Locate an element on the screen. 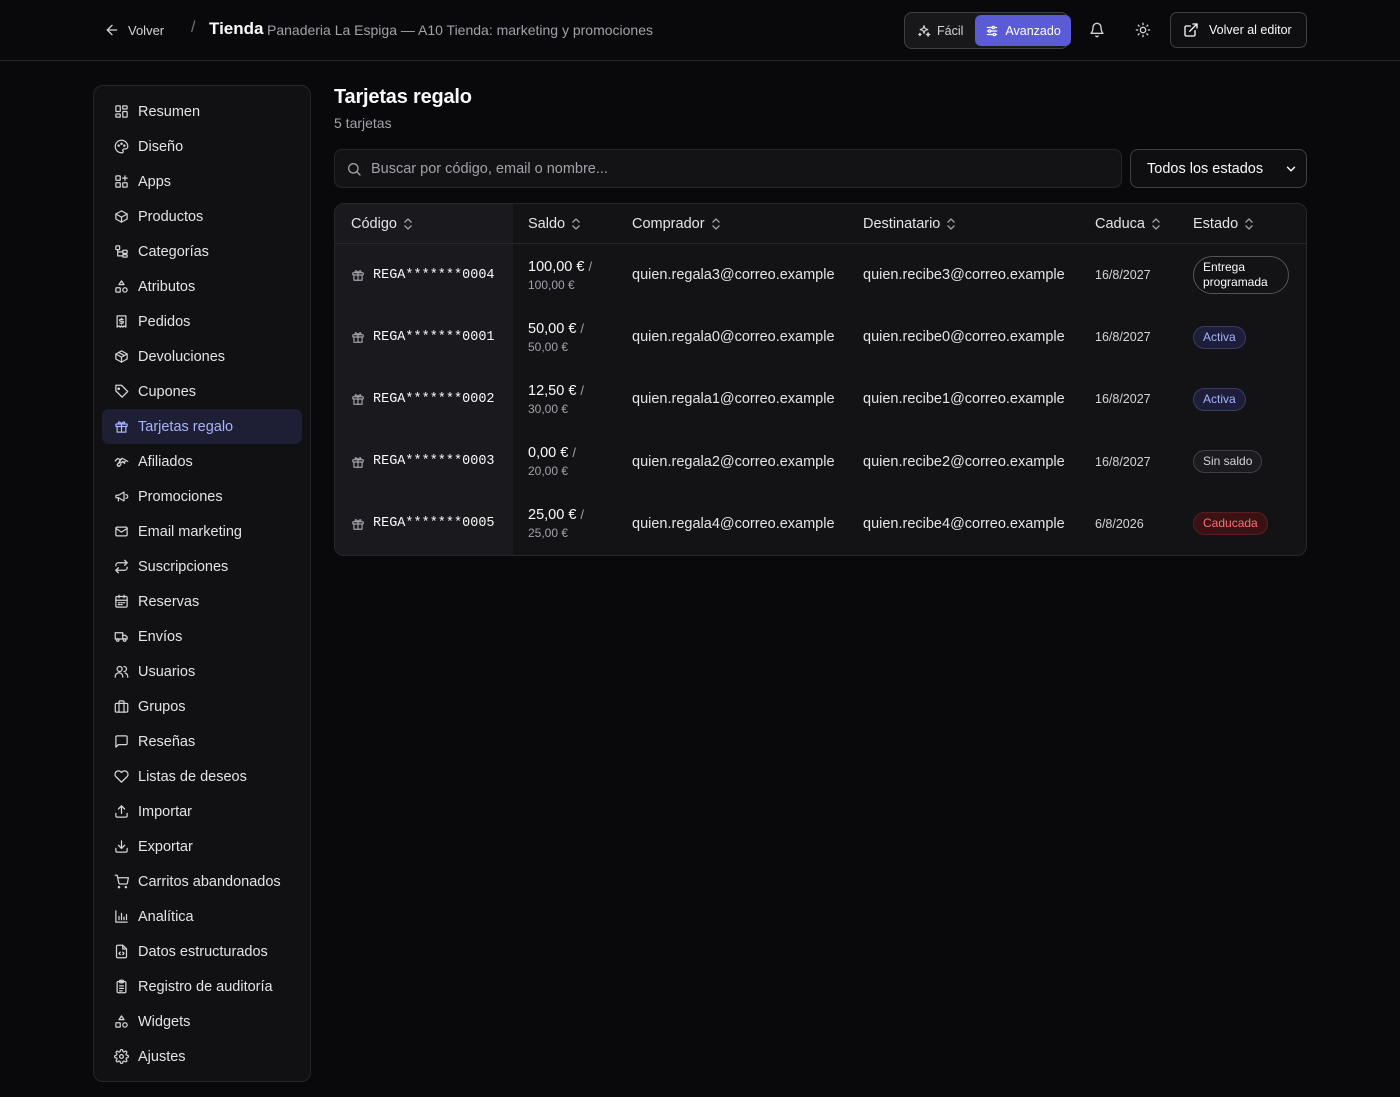  truck-icon is located at coordinates (121, 637).